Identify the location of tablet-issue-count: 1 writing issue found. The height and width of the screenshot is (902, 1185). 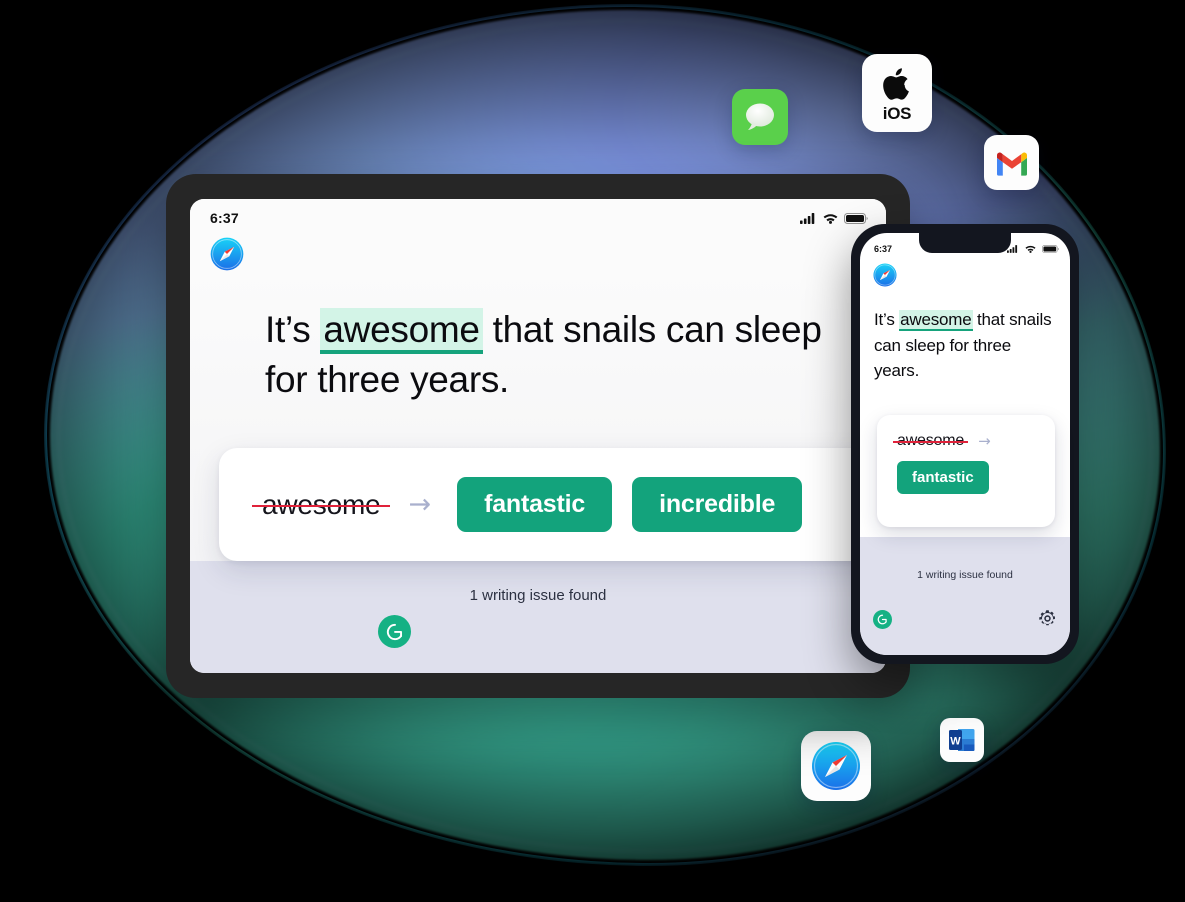
(538, 595).